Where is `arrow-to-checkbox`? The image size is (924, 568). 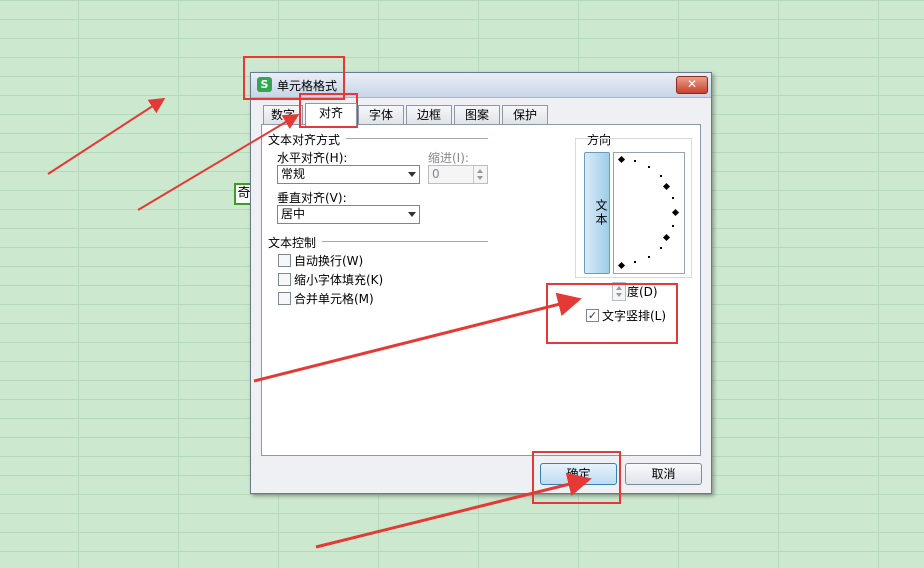 arrow-to-checkbox is located at coordinates (417, 337).